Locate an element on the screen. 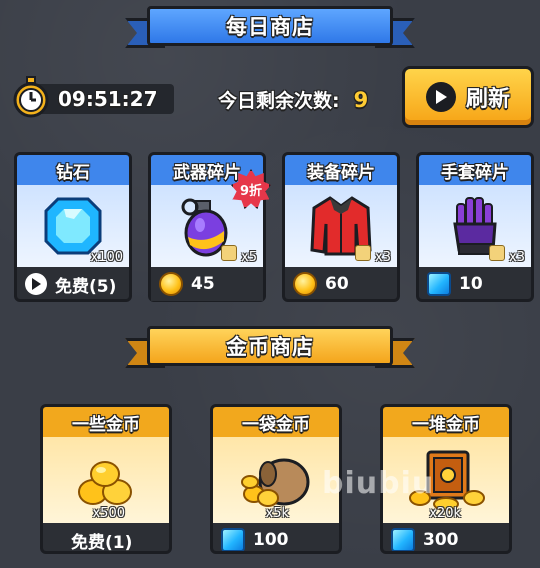 The height and width of the screenshot is (568, 540). price-row: 10 is located at coordinates (475, 283).